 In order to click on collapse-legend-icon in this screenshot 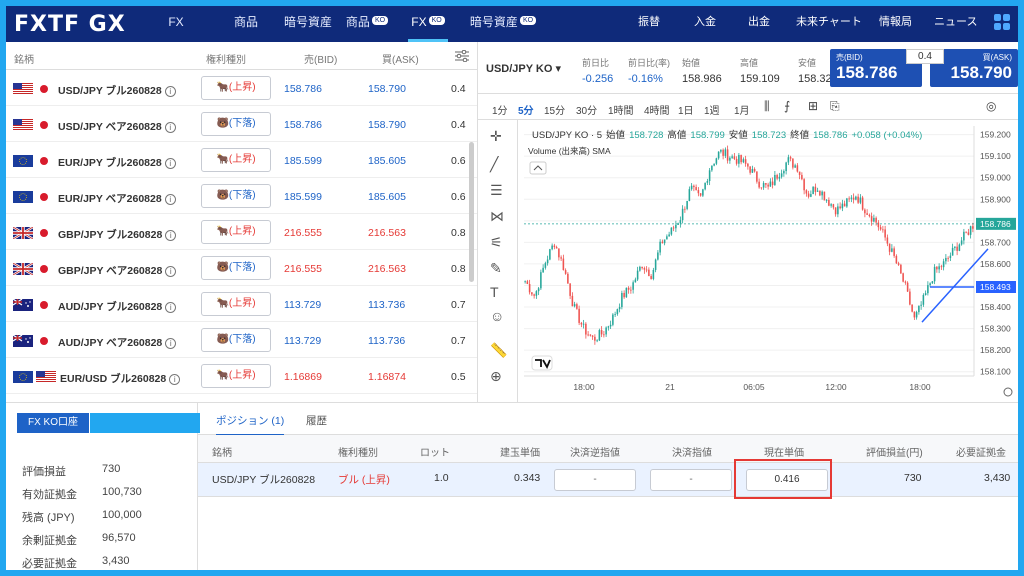, I will do `click(538, 168)`.